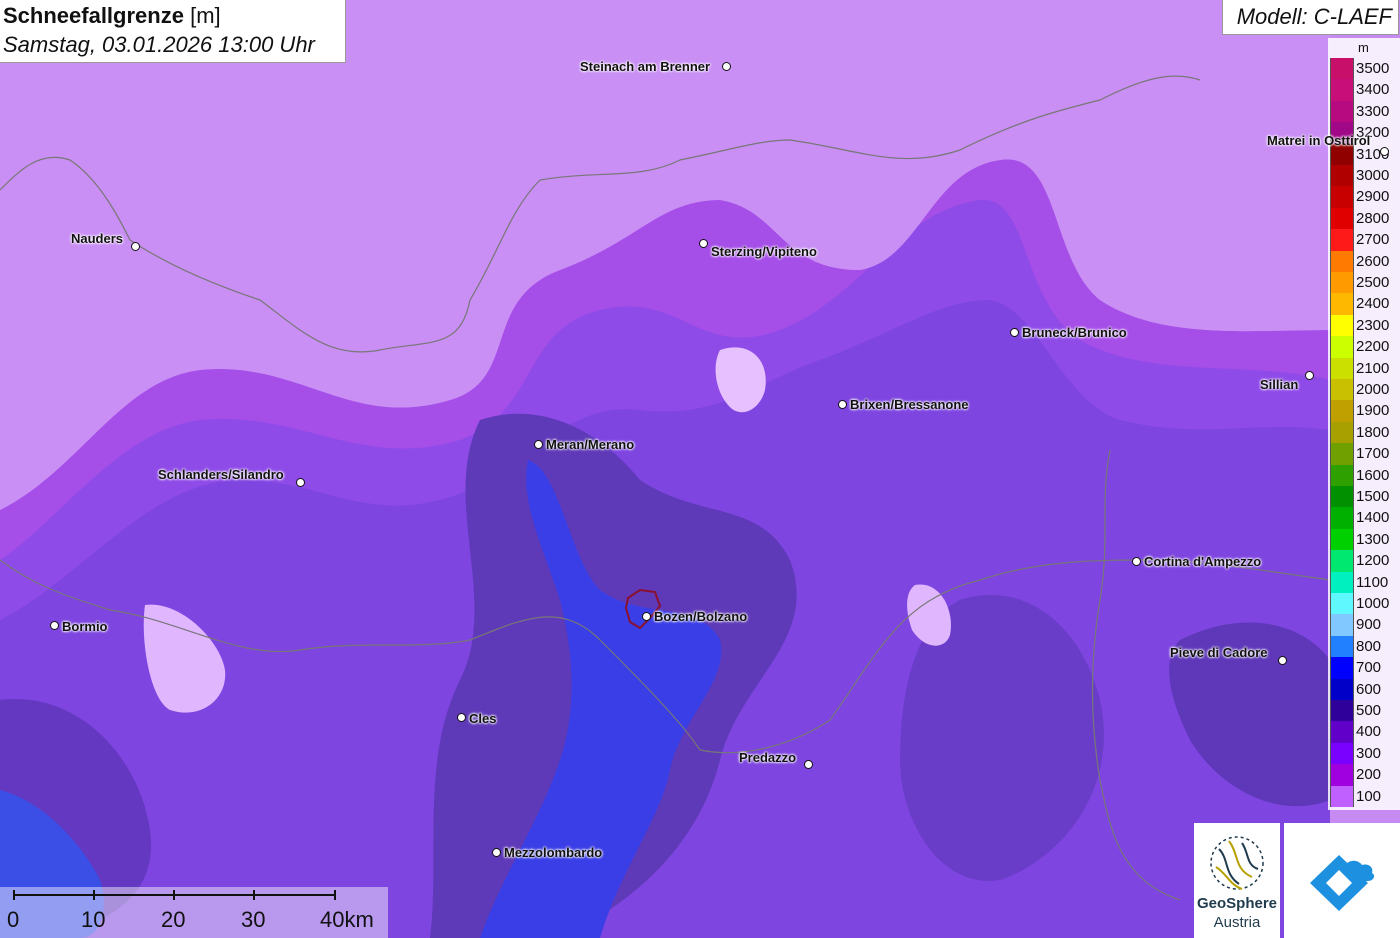 Image resolution: width=1400 pixels, height=938 pixels. What do you see at coordinates (1365, 176) in the screenshot?
I see `legend-entry: 3000` at bounding box center [1365, 176].